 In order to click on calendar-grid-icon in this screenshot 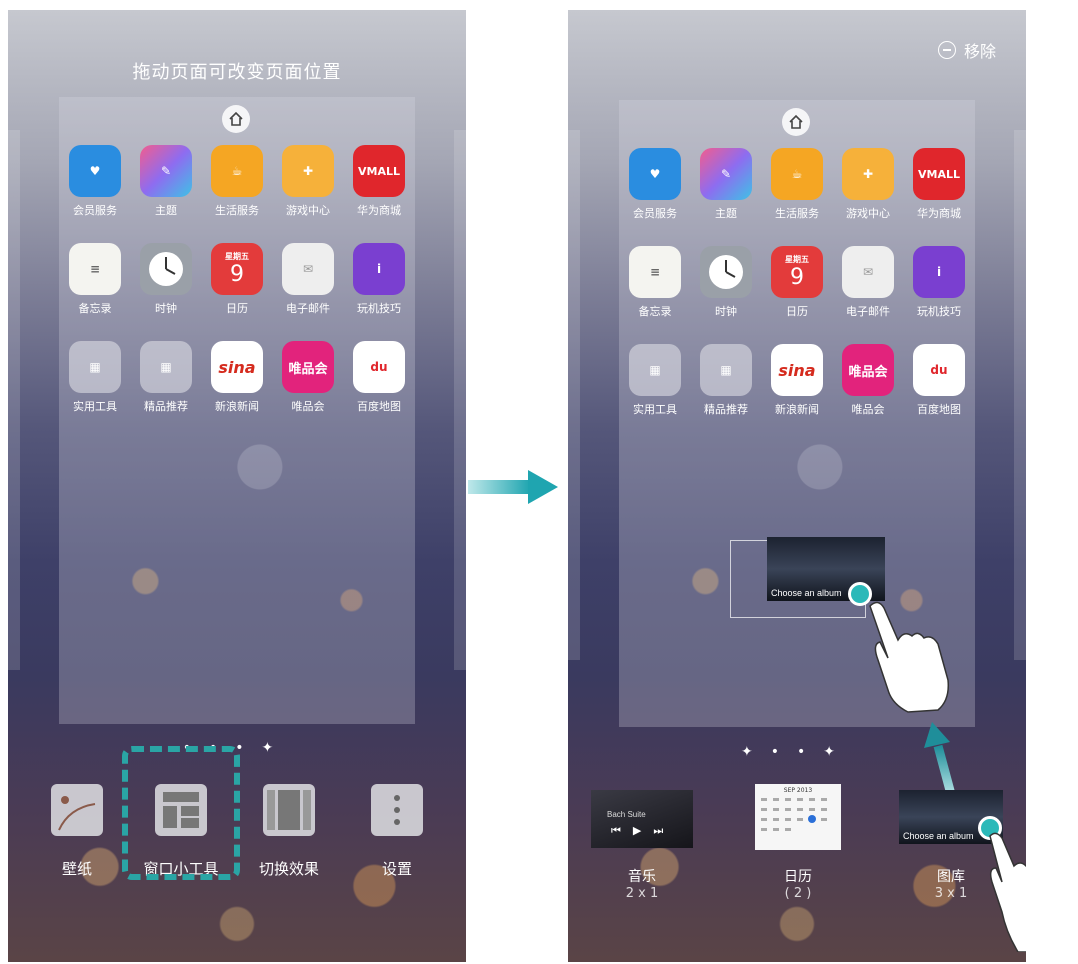, I will do `click(794, 814)`.